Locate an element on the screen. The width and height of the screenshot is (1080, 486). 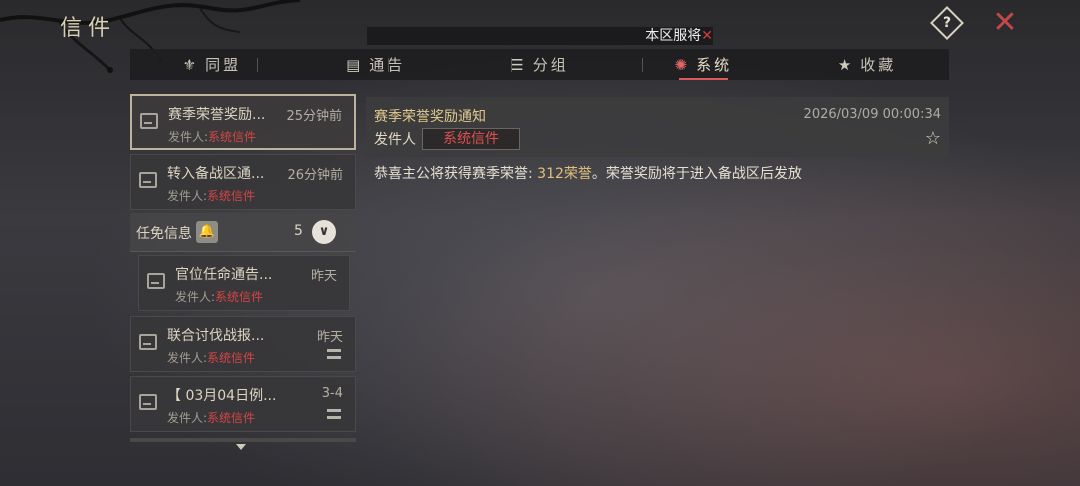
group-label: 任免信息 is located at coordinates (164, 234).